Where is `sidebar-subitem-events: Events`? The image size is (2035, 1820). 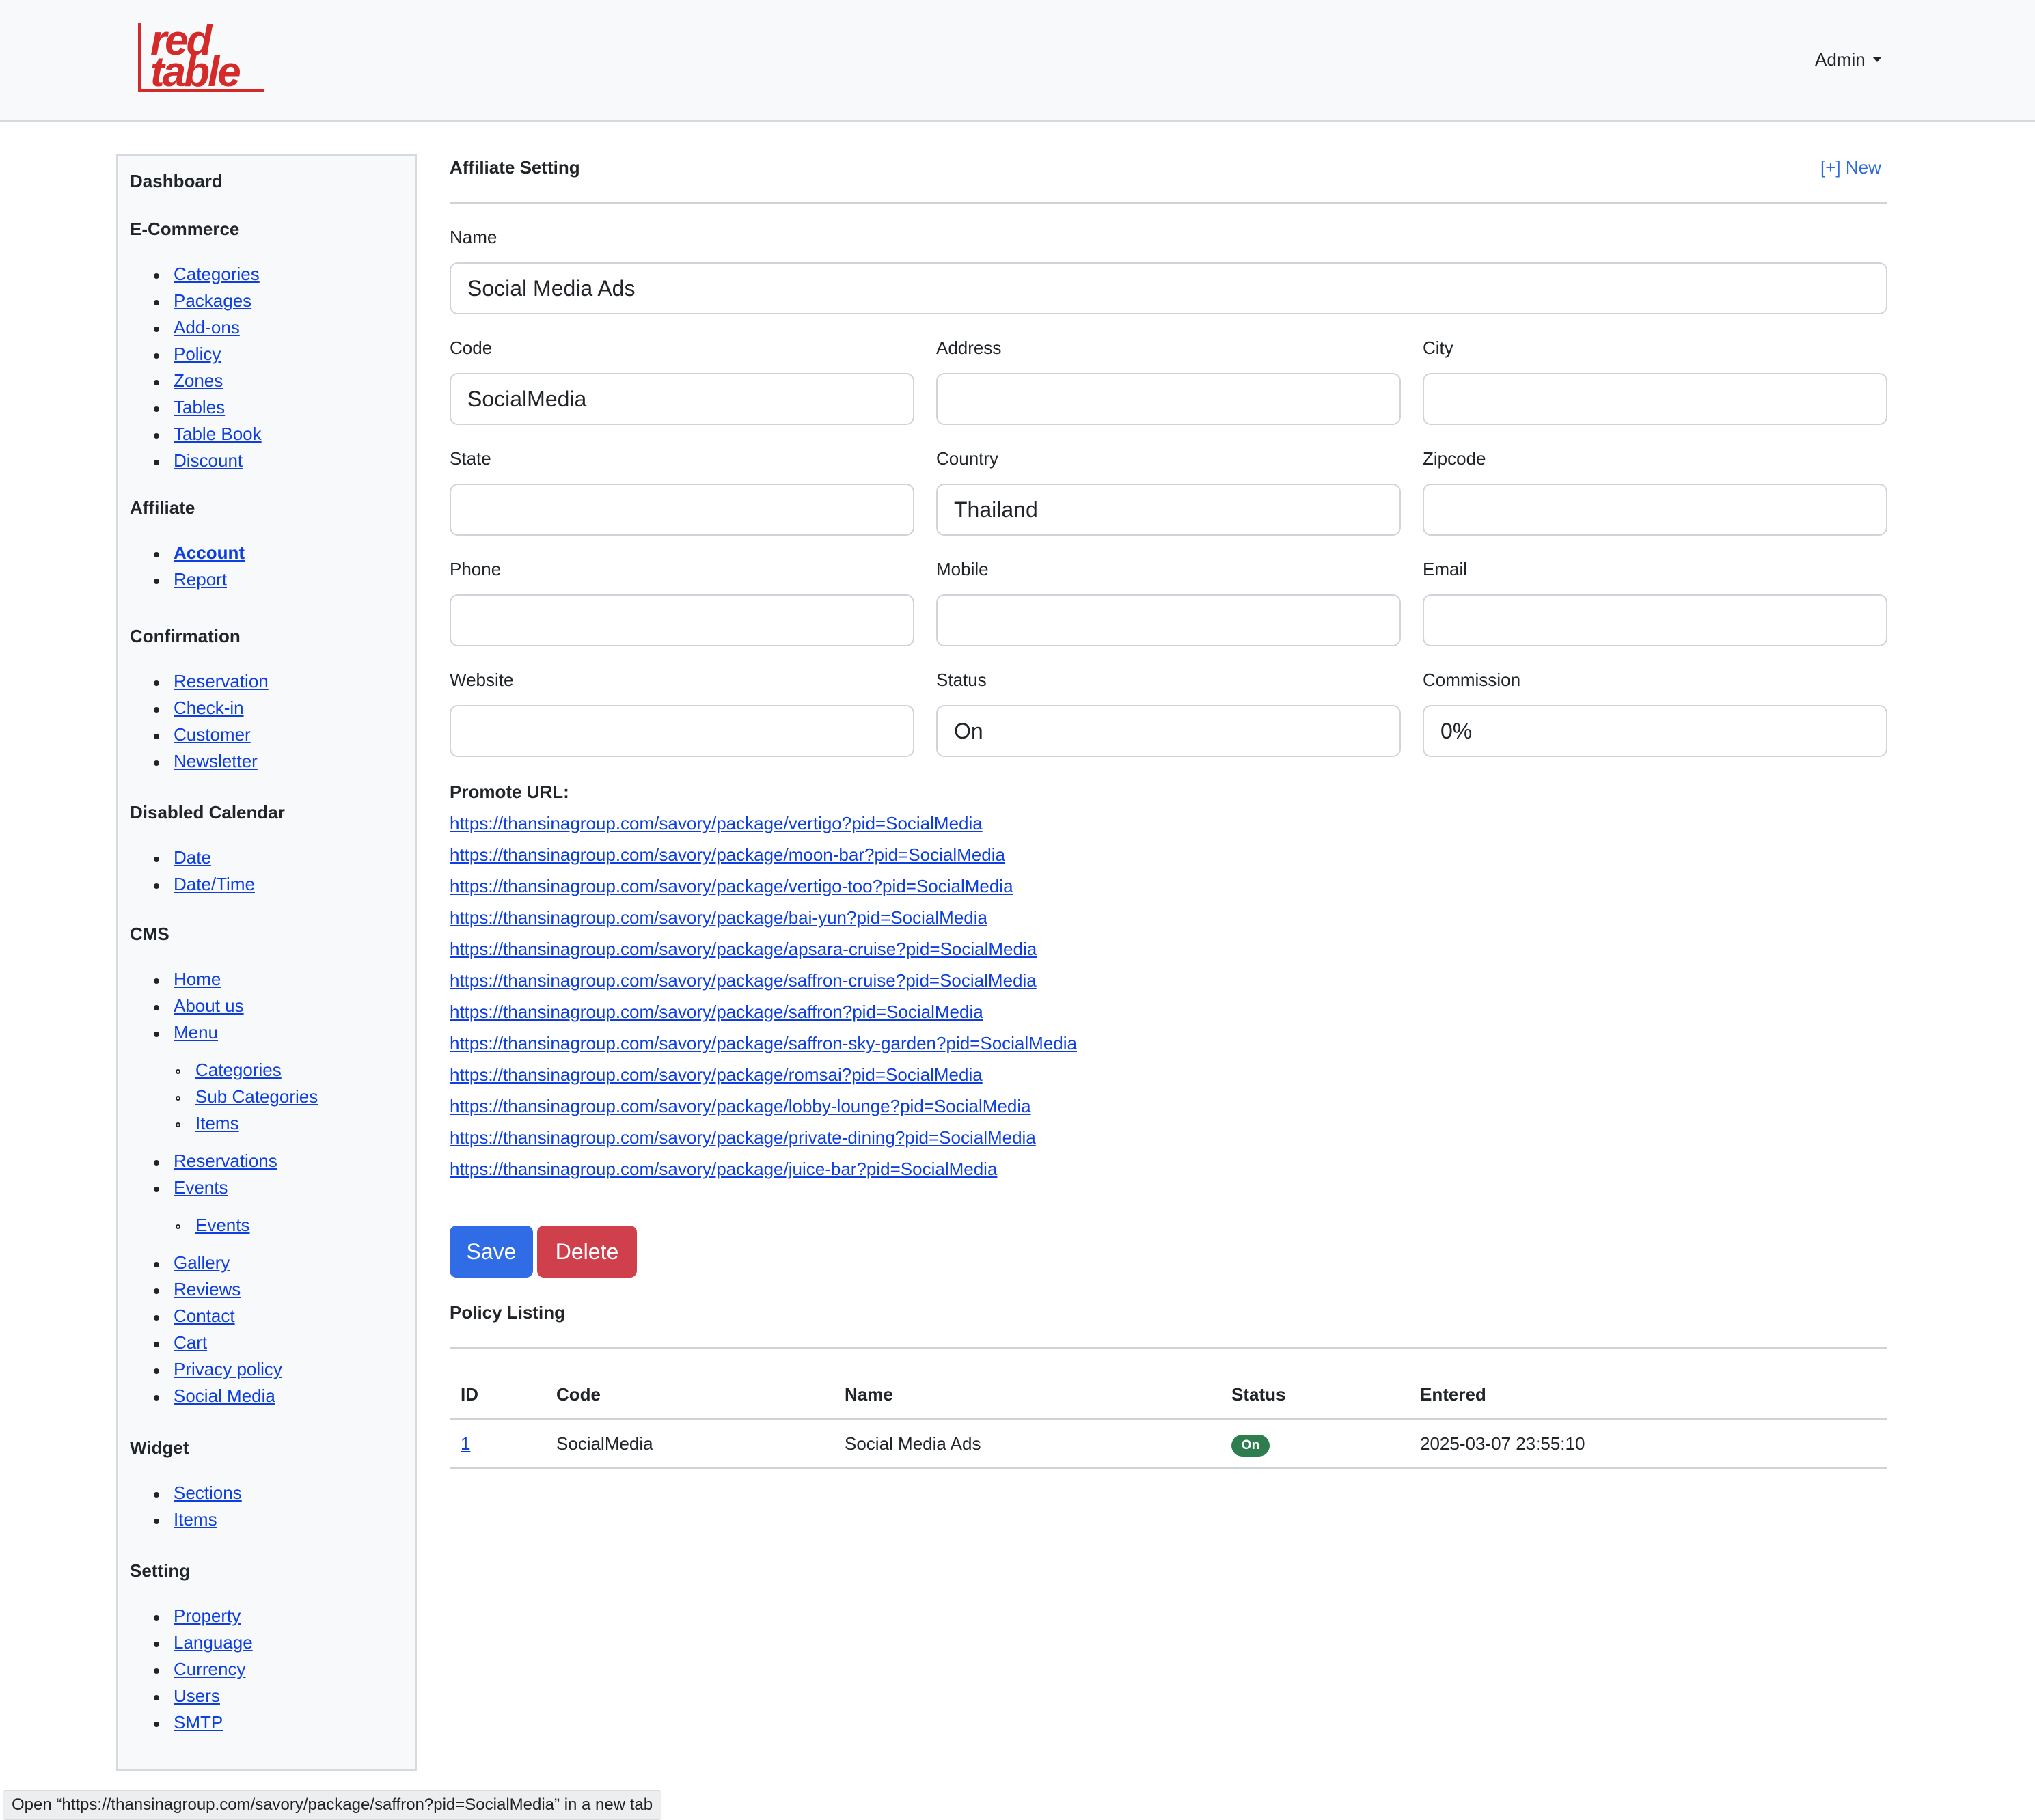 sidebar-subitem-events: Events is located at coordinates (222, 1225).